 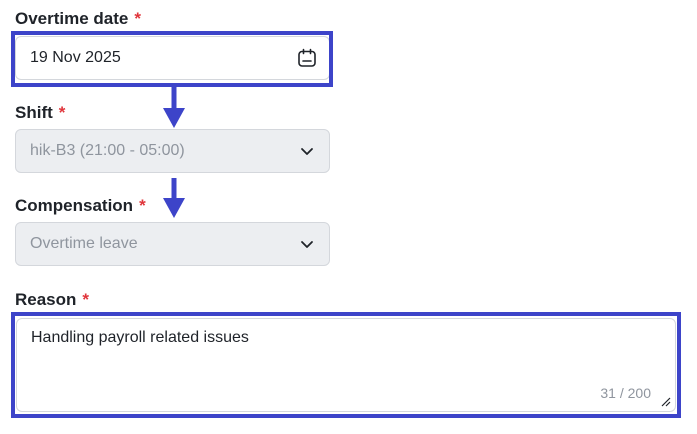 I want to click on reason-label-text: Reason, so click(x=46, y=299).